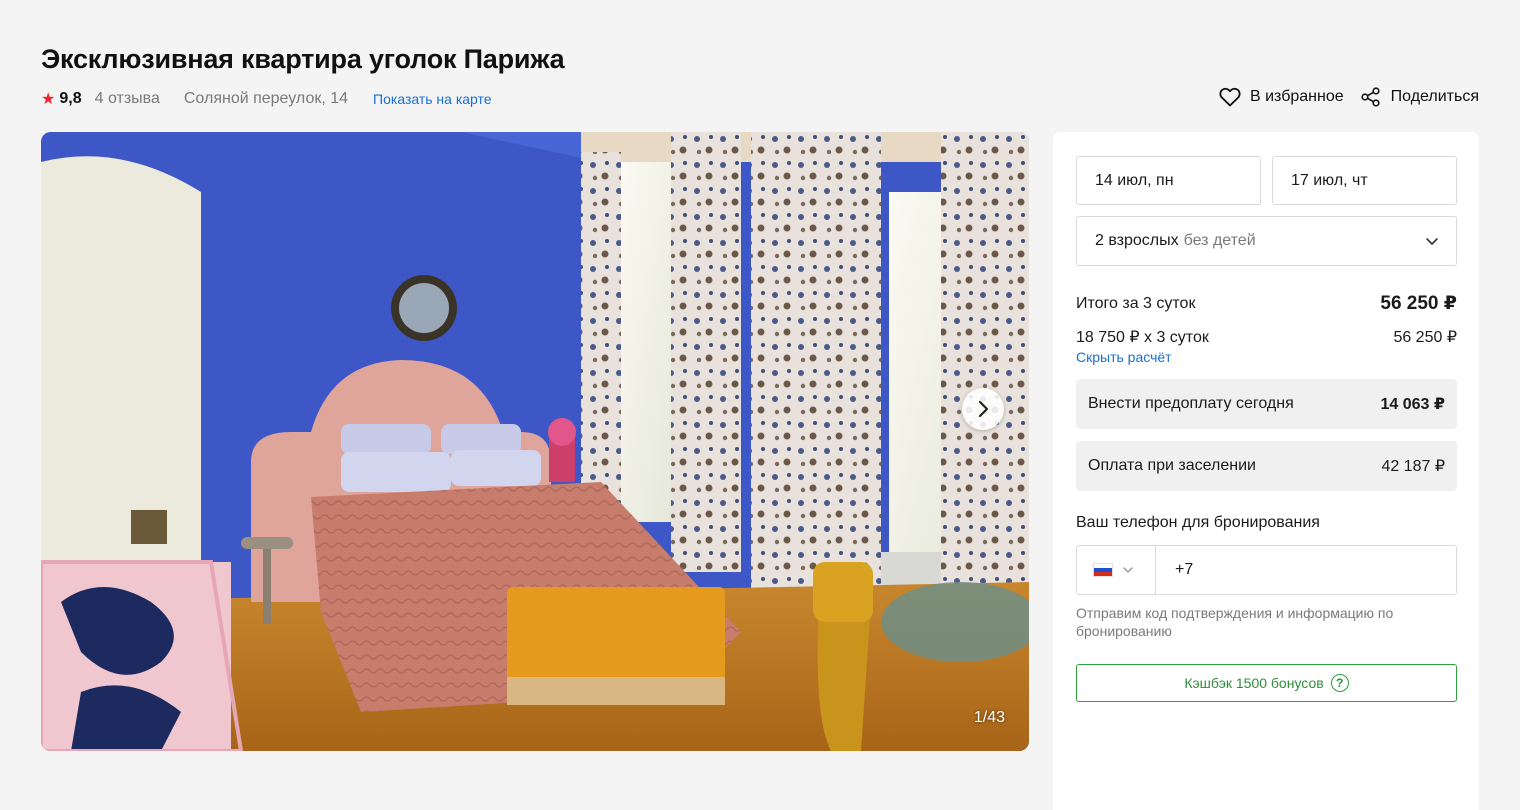  What do you see at coordinates (1425, 337) in the screenshot?
I see `calc-value: 56 250 ₽` at bounding box center [1425, 337].